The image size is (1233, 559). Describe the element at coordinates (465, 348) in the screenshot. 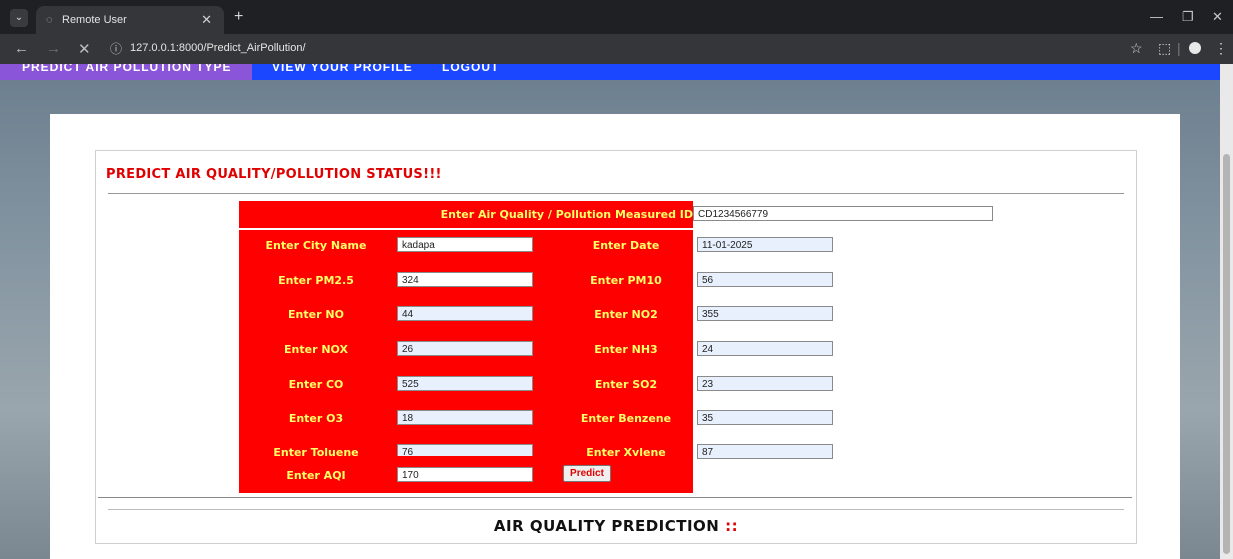

I see `nox-input: 26` at that location.